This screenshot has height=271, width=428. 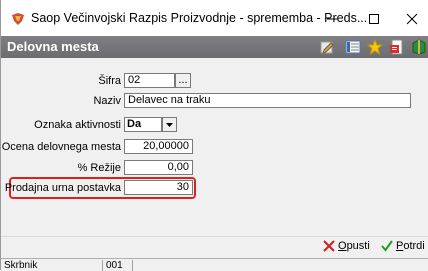 I want to click on check-icon, so click(x=387, y=246).